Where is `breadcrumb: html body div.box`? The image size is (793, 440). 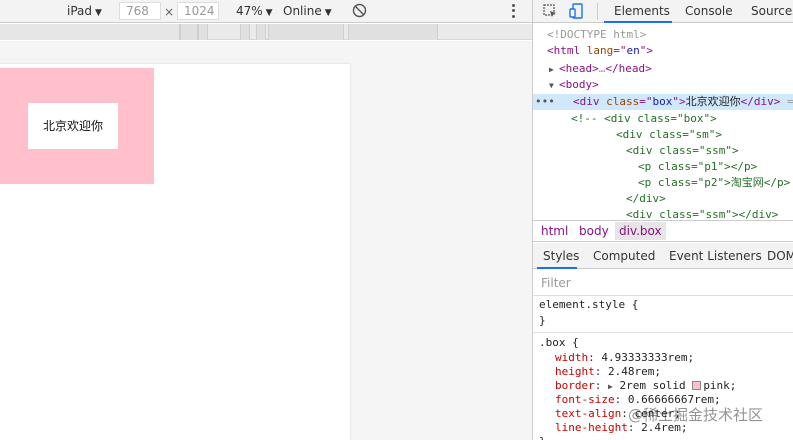 breadcrumb: html body div.box is located at coordinates (663, 231).